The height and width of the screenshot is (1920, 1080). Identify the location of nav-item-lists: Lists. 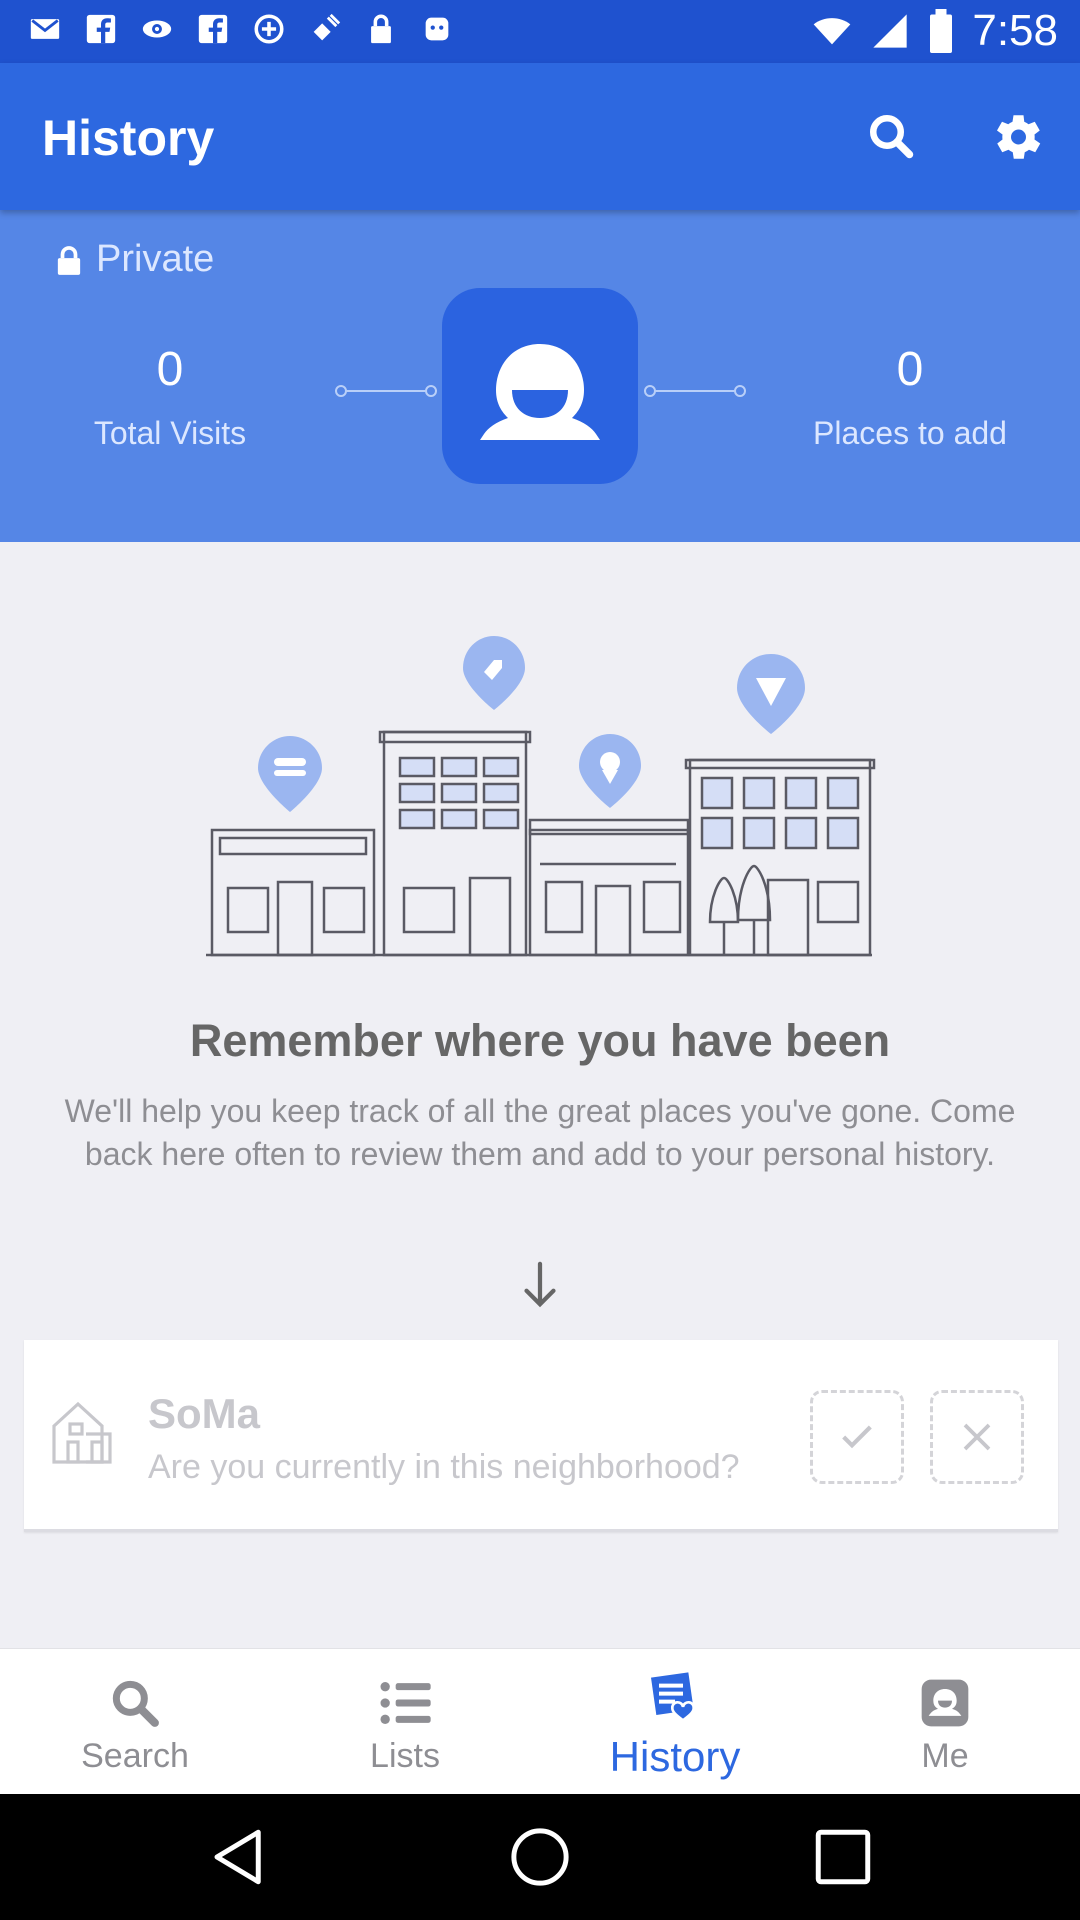
(405, 1721).